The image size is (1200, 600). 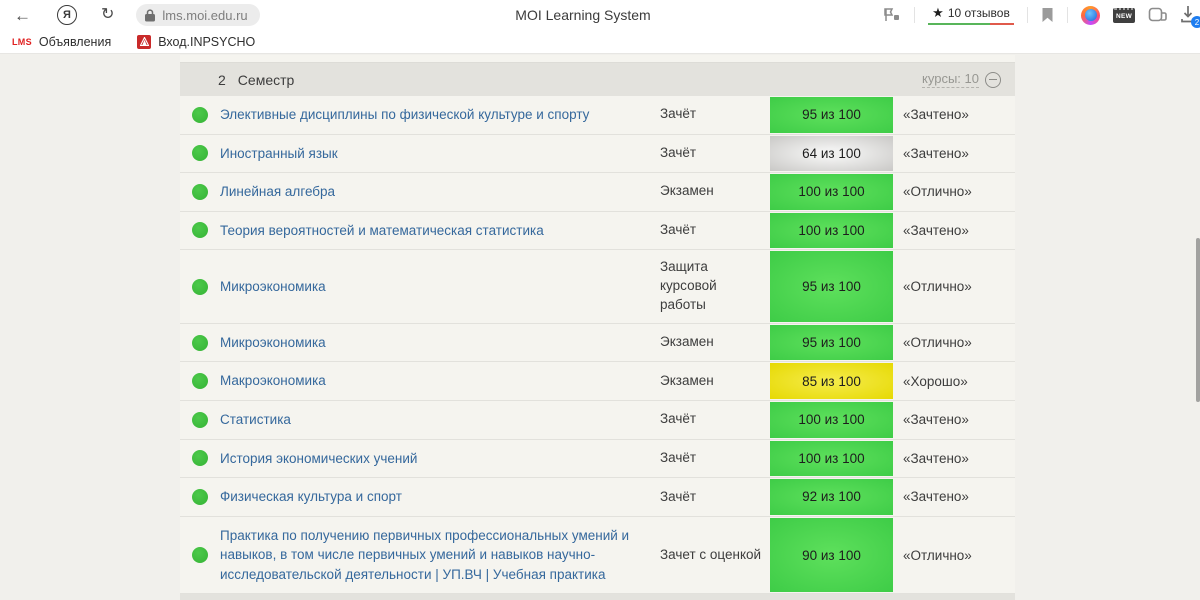 I want to click on bookmark-inpsycho: Вход.INPSYCHO, so click(x=196, y=41).